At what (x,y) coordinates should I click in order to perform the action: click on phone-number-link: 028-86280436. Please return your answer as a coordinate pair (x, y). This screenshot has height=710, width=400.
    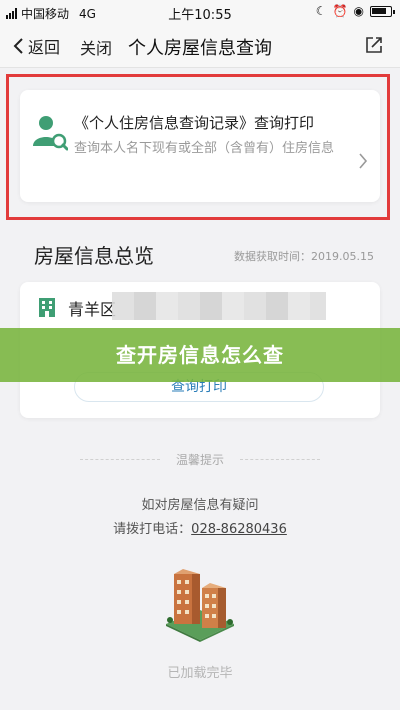
    Looking at the image, I should click on (239, 529).